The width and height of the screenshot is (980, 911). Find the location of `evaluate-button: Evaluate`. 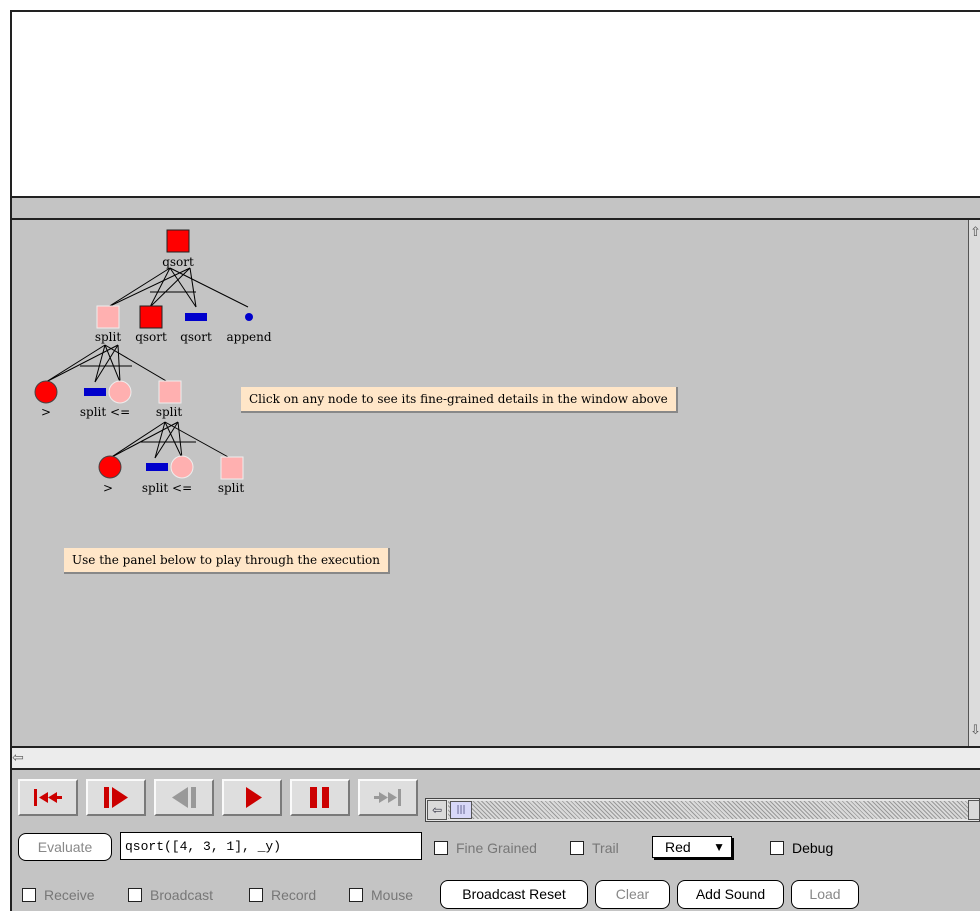

evaluate-button: Evaluate is located at coordinates (65, 847).